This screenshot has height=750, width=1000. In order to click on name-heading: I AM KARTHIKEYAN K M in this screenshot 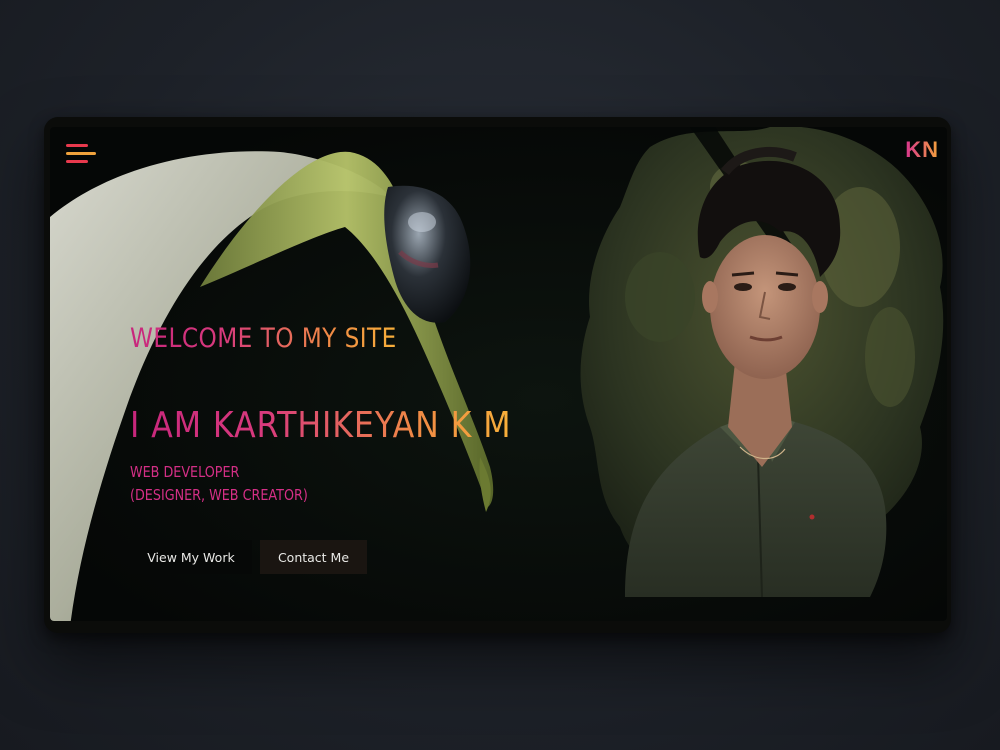, I will do `click(321, 425)`.